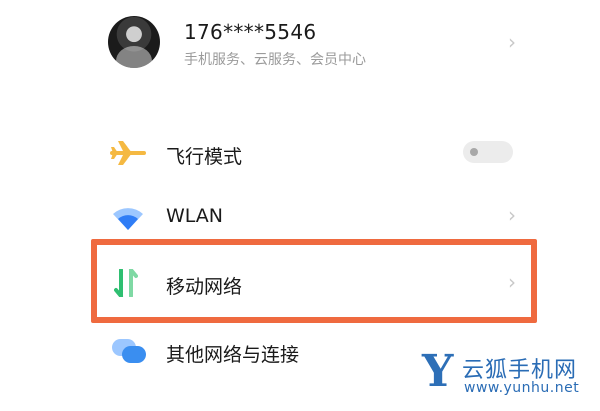 Image resolution: width=600 pixels, height=411 pixels. What do you see at coordinates (129, 351) in the screenshot?
I see `connections-icon` at bounding box center [129, 351].